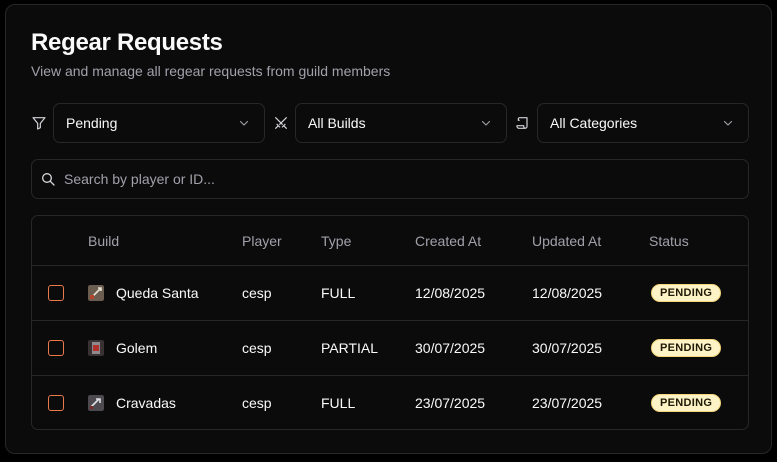 Image resolution: width=777 pixels, height=462 pixels. I want to click on header-player: Player, so click(262, 240).